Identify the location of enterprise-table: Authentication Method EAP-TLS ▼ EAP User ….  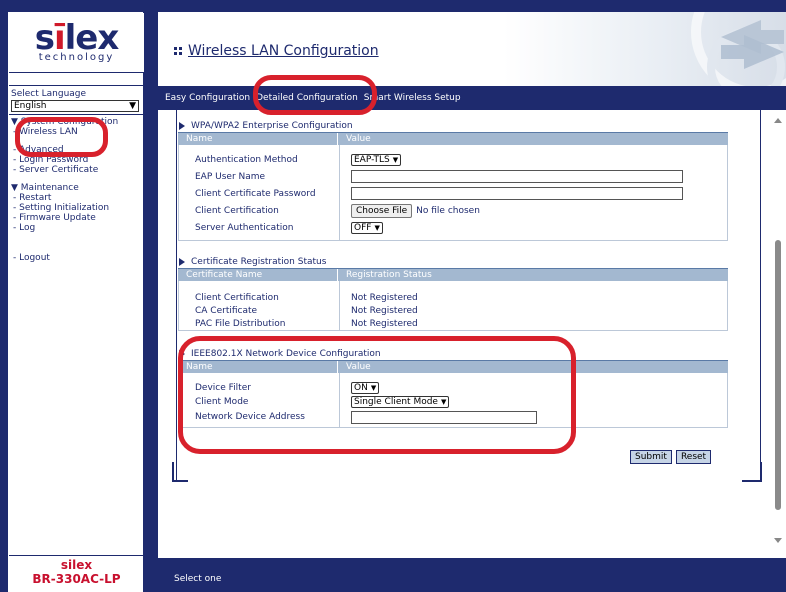
(453, 193).